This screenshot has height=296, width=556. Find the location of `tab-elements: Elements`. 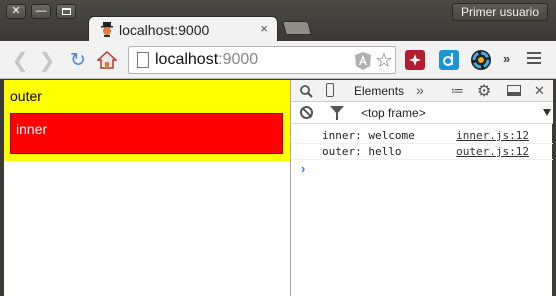

tab-elements: Elements is located at coordinates (379, 91).